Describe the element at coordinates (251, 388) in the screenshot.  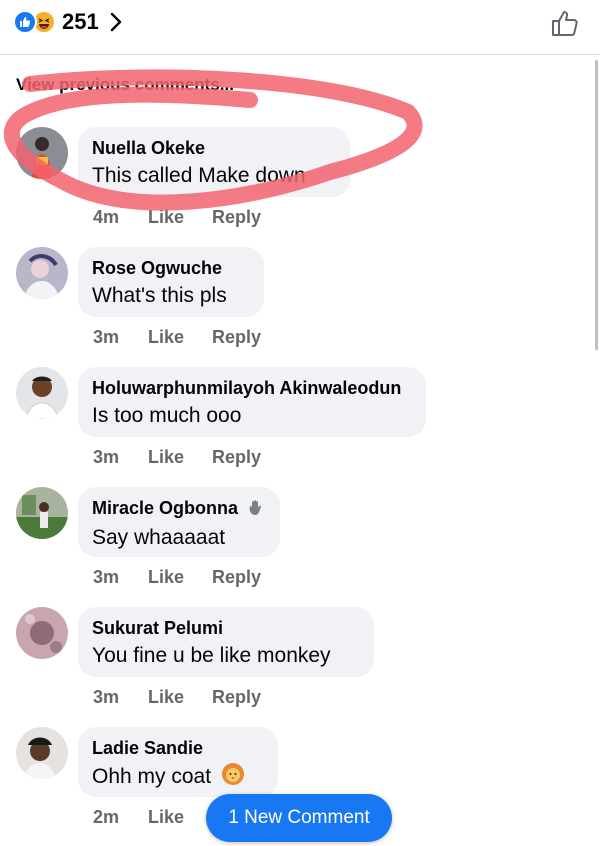
I see `comment-author: Holuwarphunmilayoh Akinwaleodun` at that location.